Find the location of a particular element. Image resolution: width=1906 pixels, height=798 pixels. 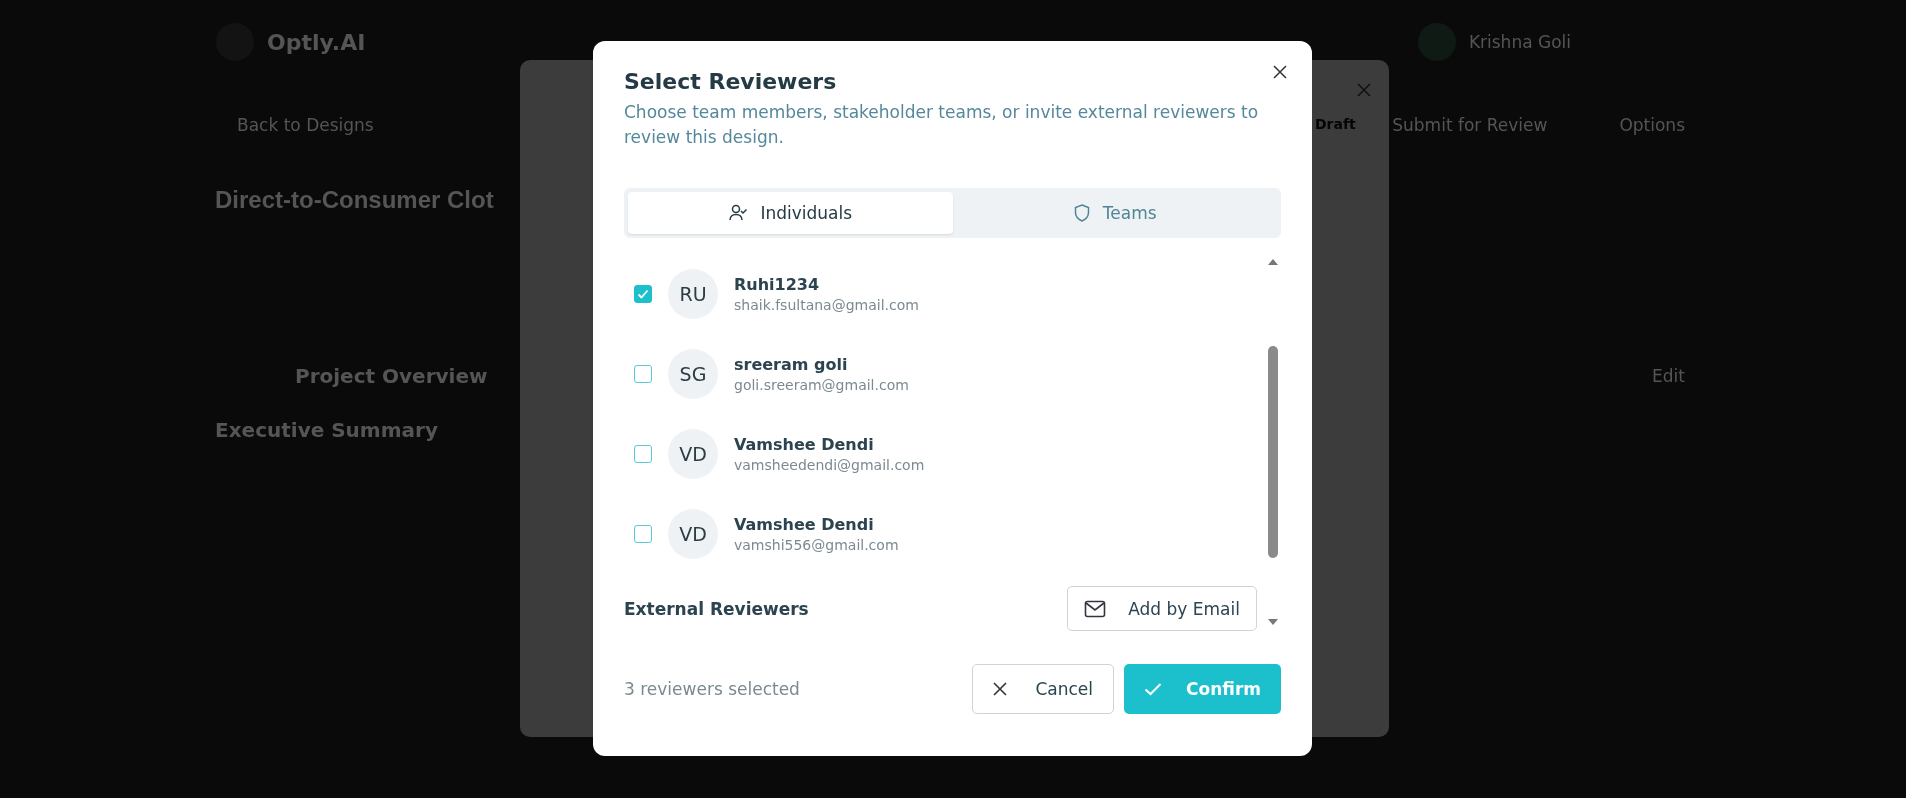

reviewer-name: sreeram goli is located at coordinates (791, 364).